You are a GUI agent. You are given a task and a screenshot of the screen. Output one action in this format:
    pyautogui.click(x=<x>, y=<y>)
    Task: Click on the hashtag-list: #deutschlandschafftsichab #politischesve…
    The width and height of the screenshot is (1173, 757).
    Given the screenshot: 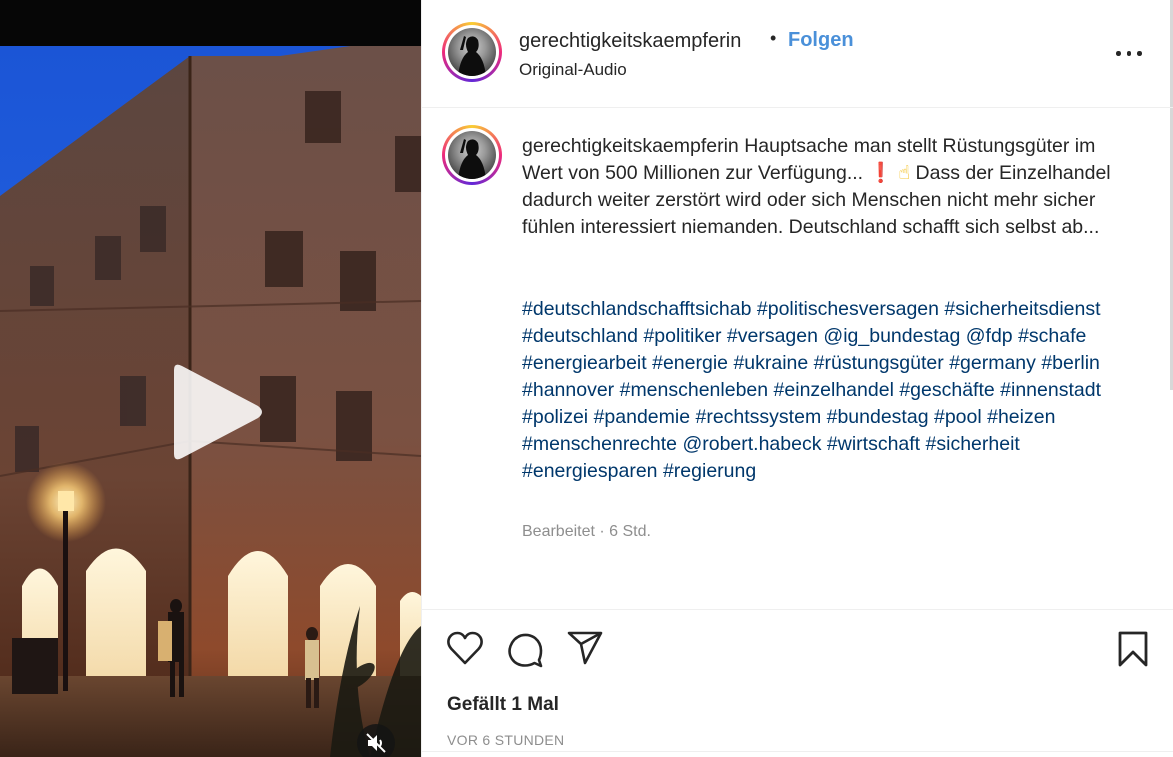 What is the action you would take?
    pyautogui.click(x=832, y=390)
    